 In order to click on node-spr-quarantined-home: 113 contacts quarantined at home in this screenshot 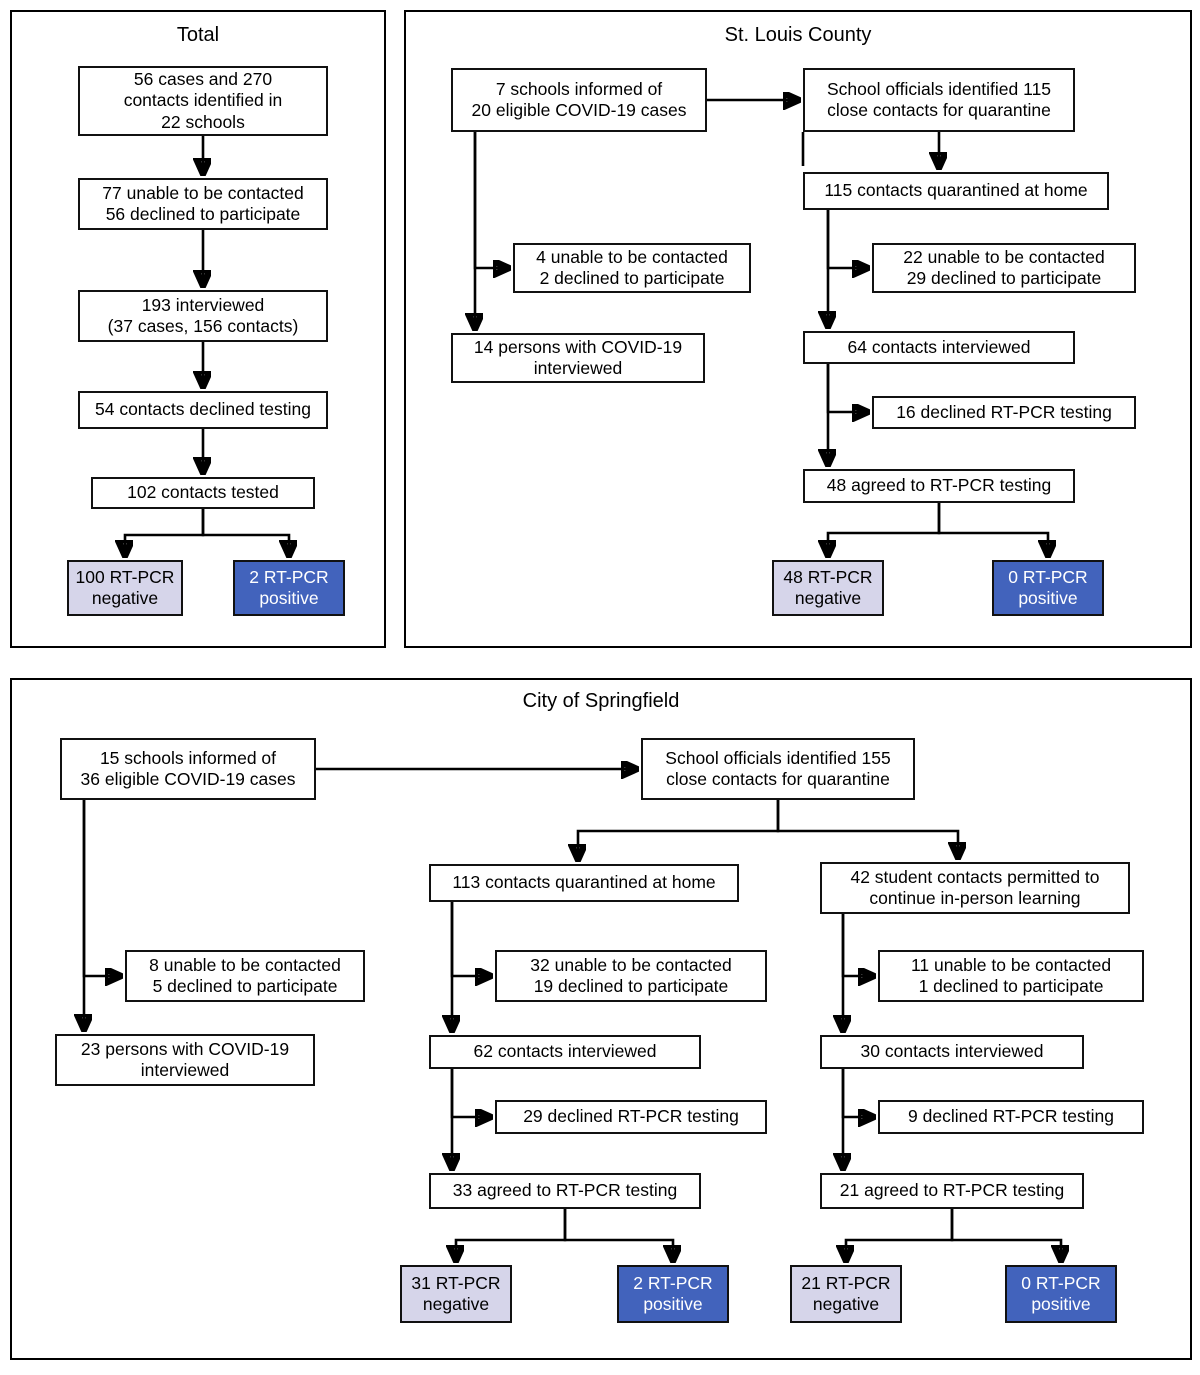, I will do `click(584, 883)`.